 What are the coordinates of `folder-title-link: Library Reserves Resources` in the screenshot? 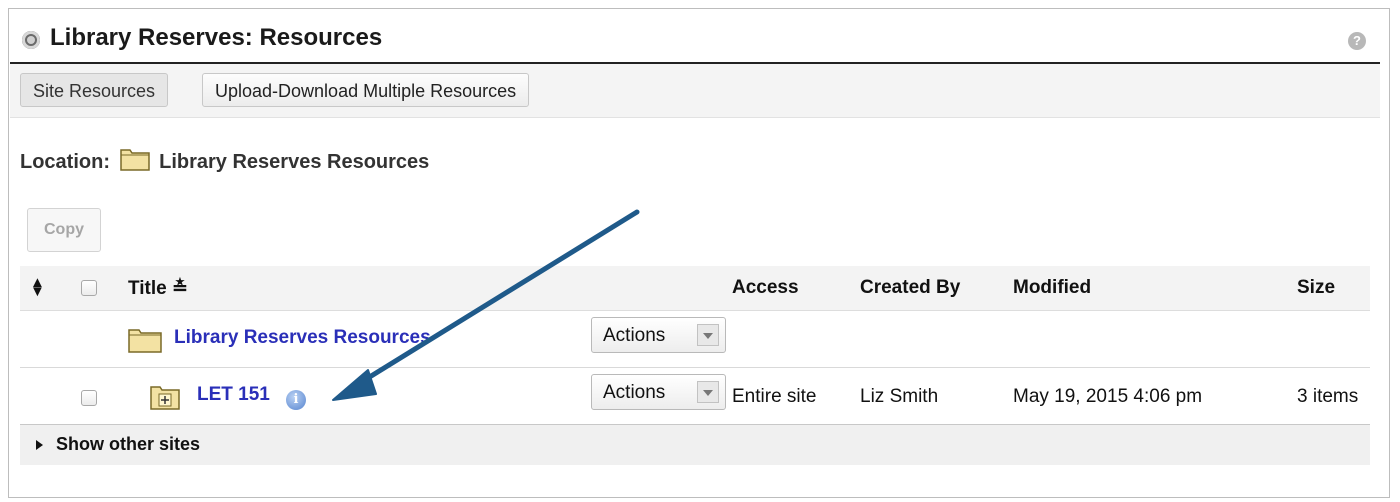 It's located at (302, 338).